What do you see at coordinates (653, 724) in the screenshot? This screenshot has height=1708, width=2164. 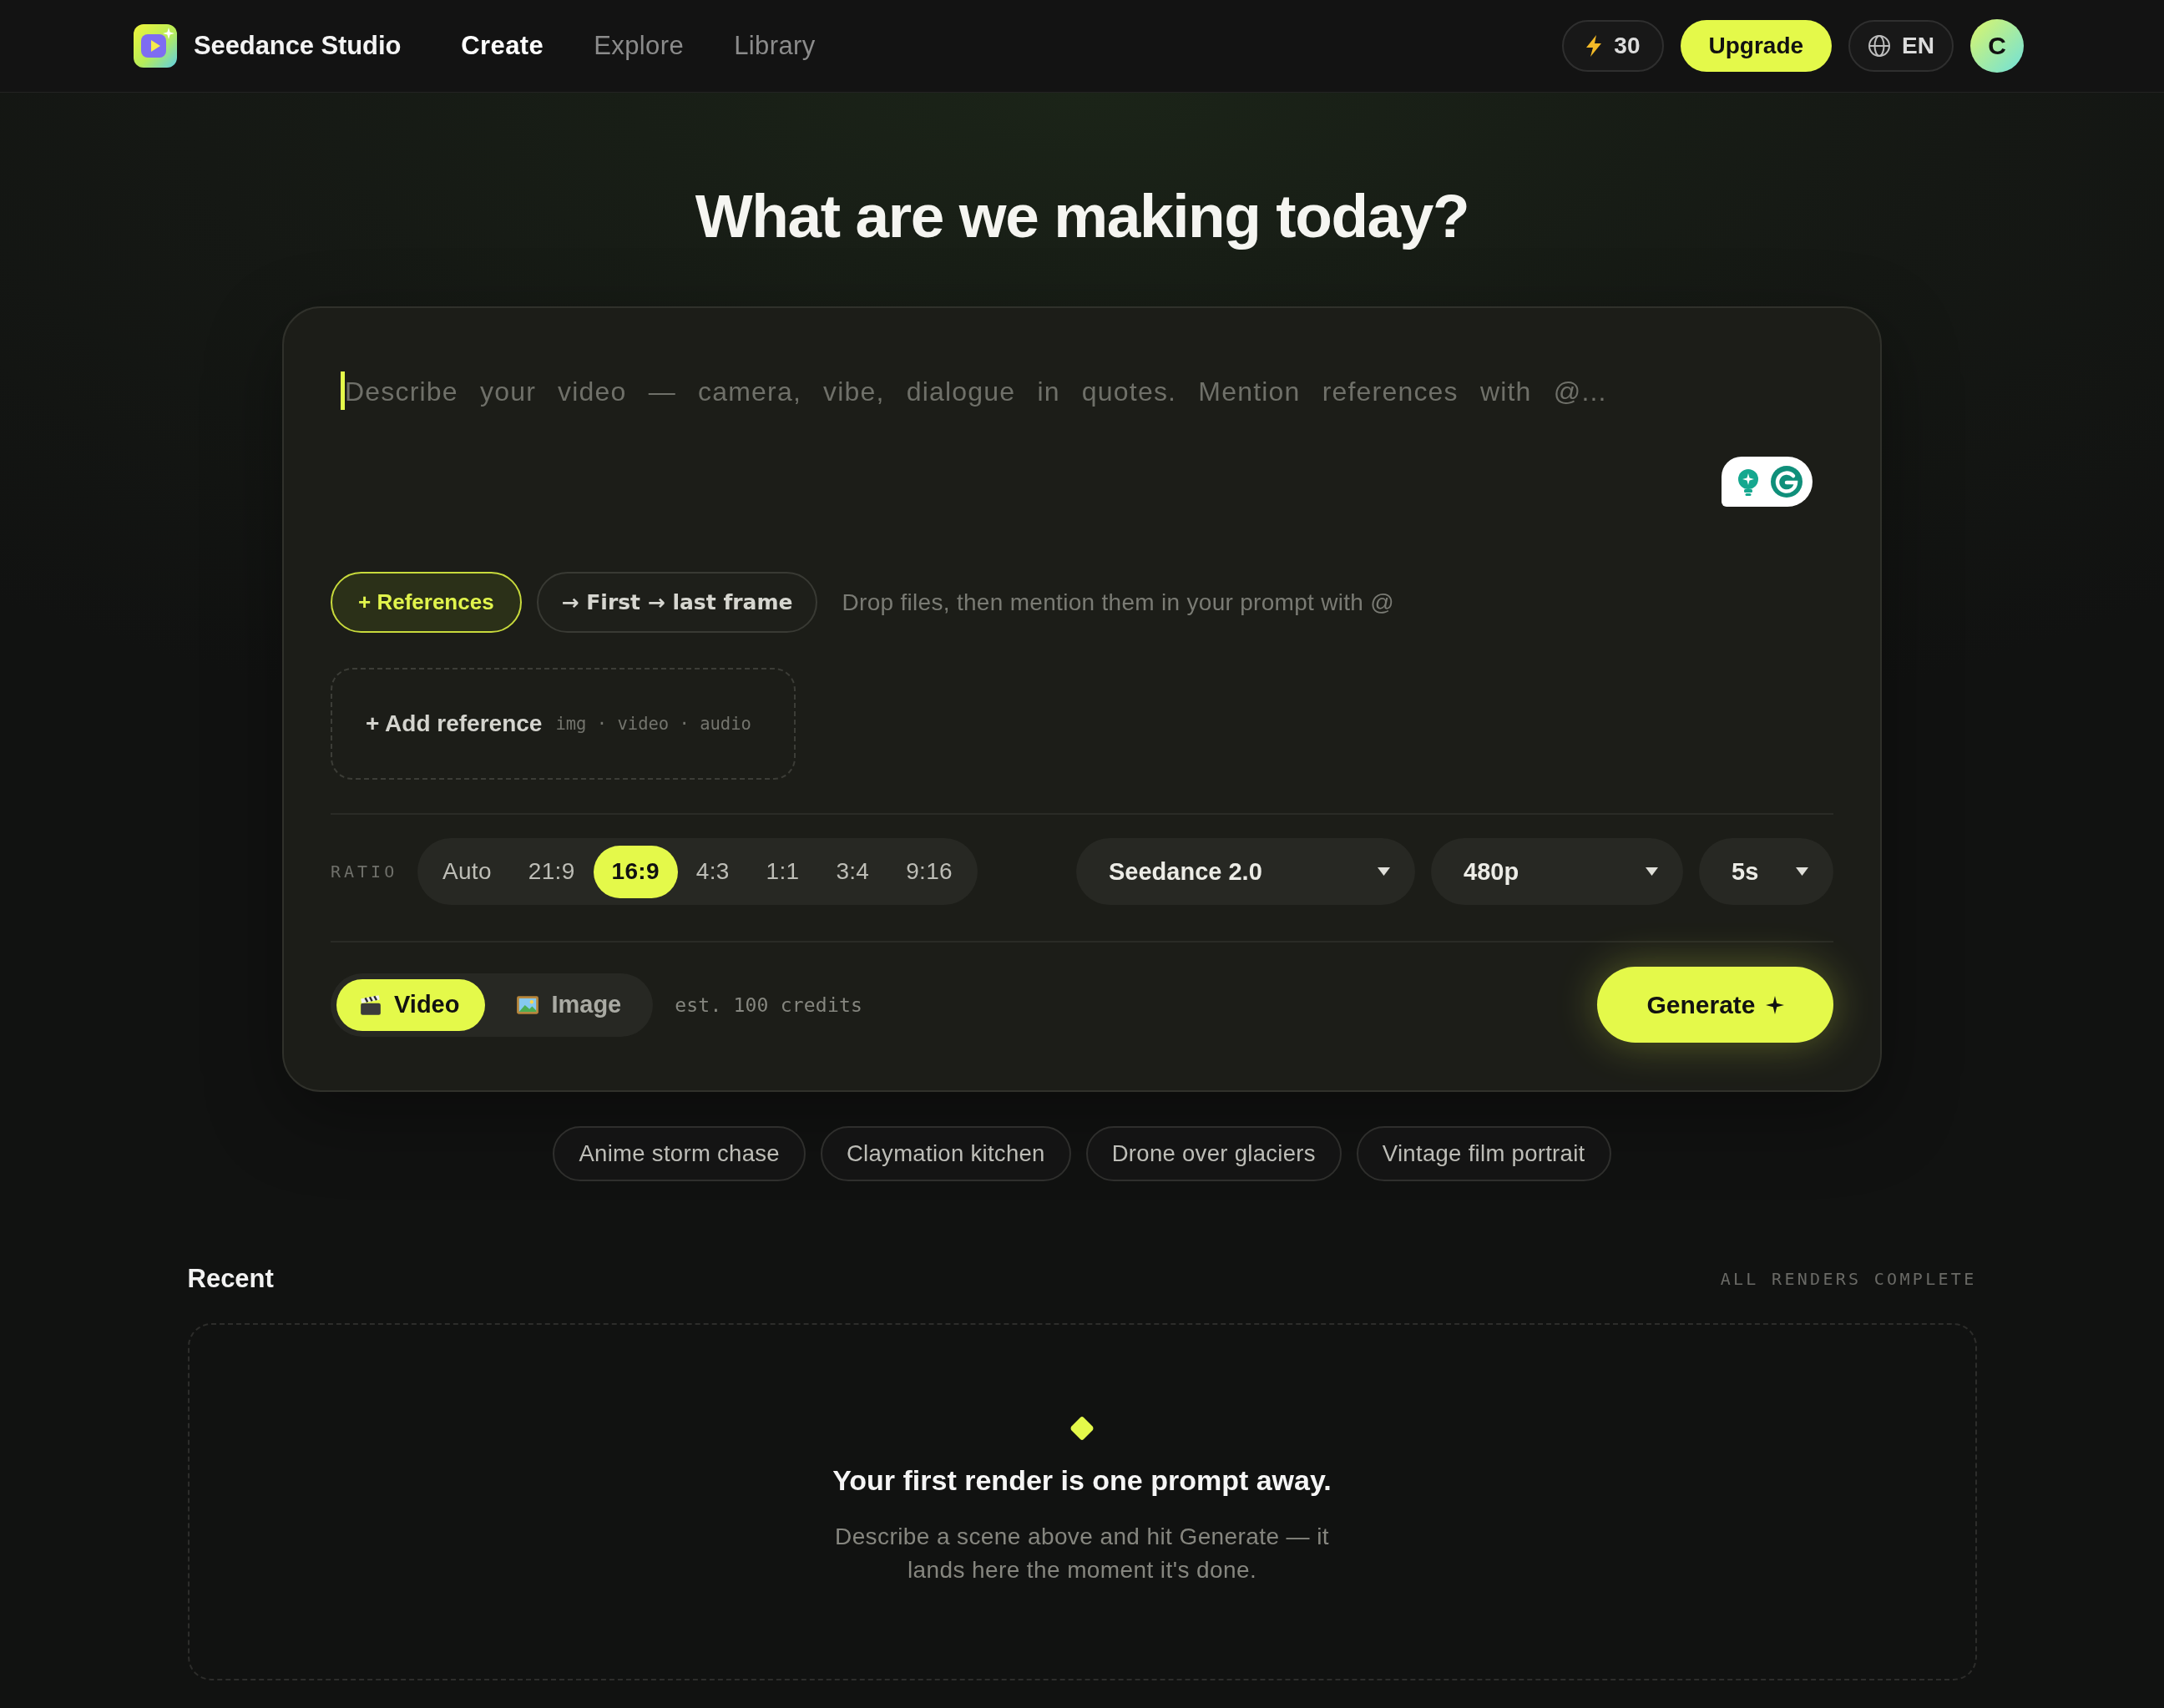 I see `file-types-label: img · video · audio` at bounding box center [653, 724].